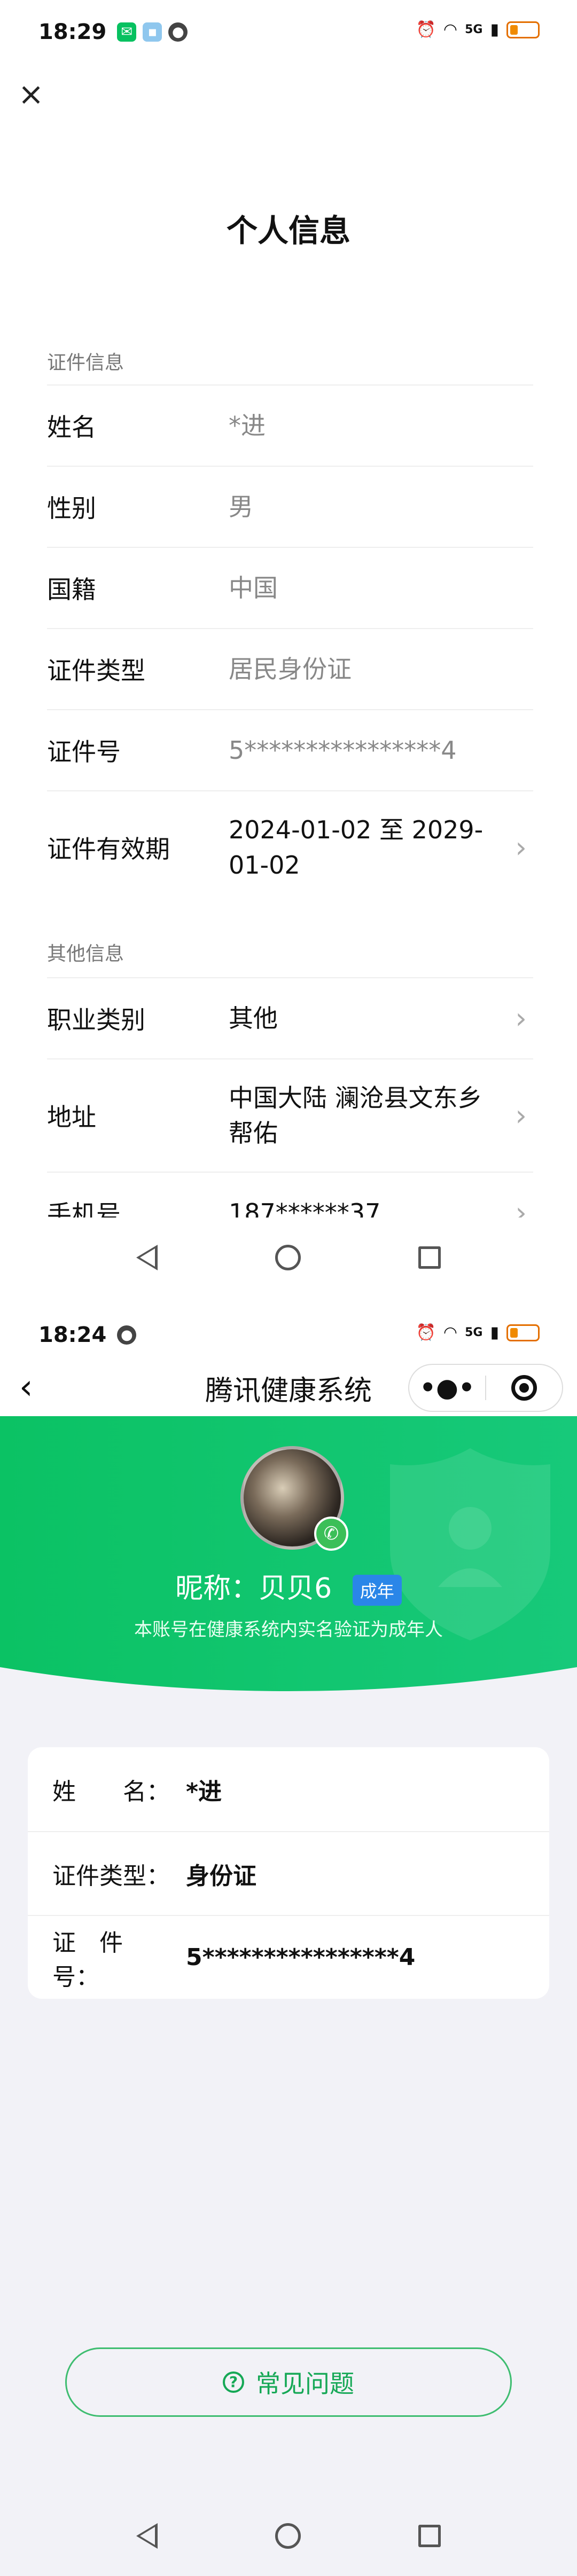 This screenshot has height=2576, width=577. I want to click on info-row-value: 5****************4, so click(343, 750).